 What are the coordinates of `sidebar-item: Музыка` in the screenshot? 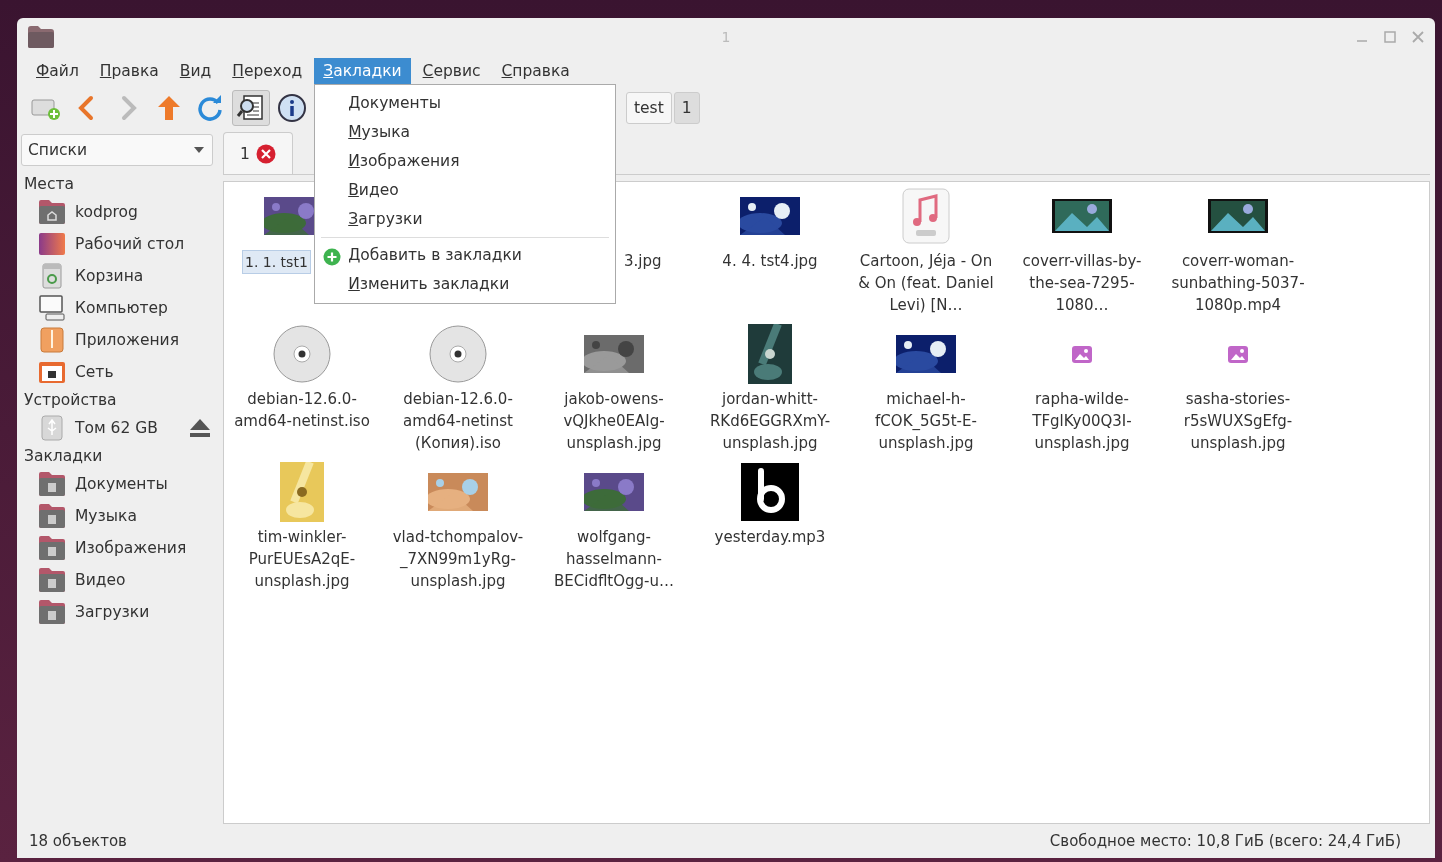 It's located at (119, 516).